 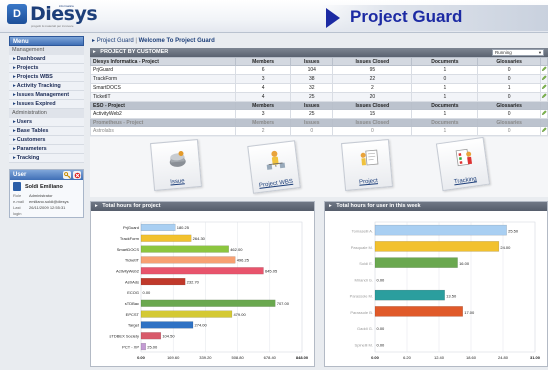 I want to click on breadcrumb-root: Project Guard, so click(x=115, y=41).